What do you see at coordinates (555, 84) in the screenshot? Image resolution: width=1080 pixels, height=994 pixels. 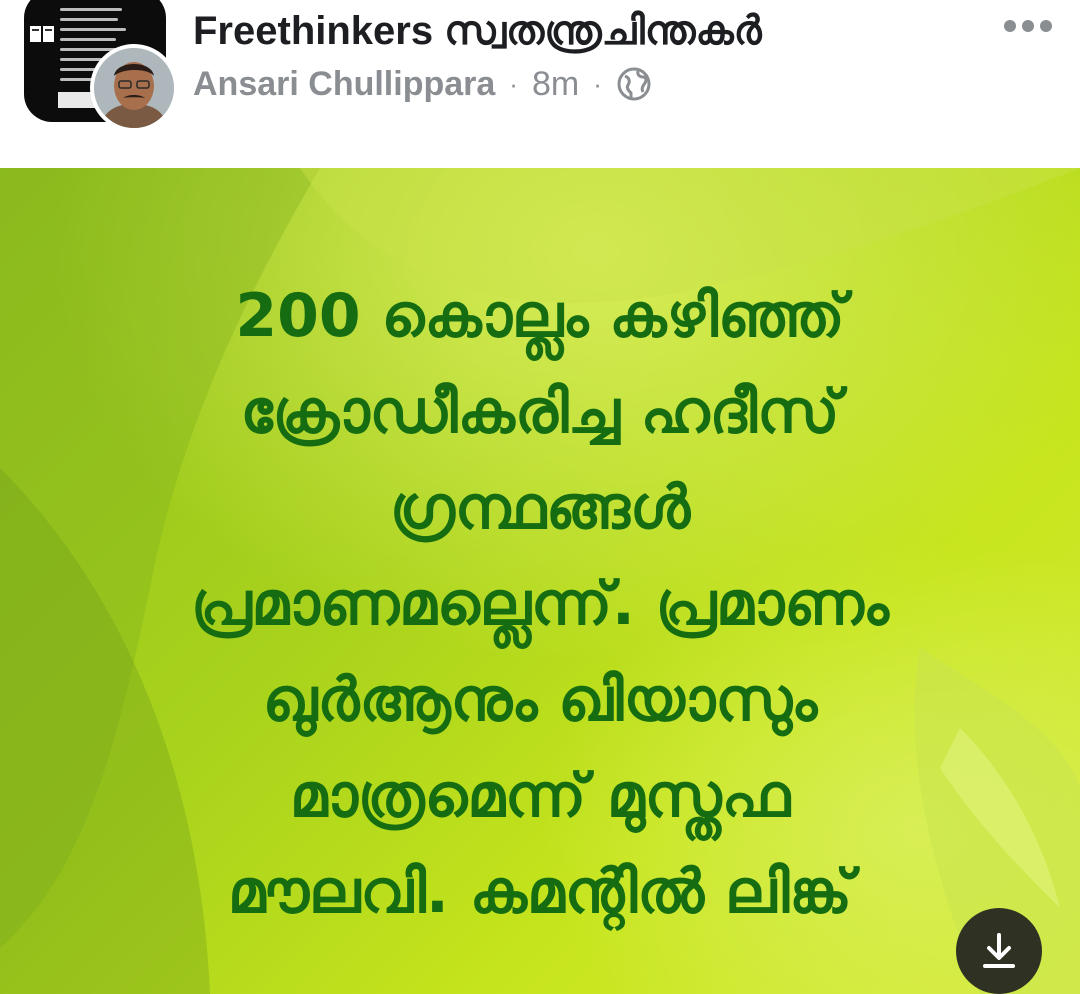 I see `post-time: 8m` at bounding box center [555, 84].